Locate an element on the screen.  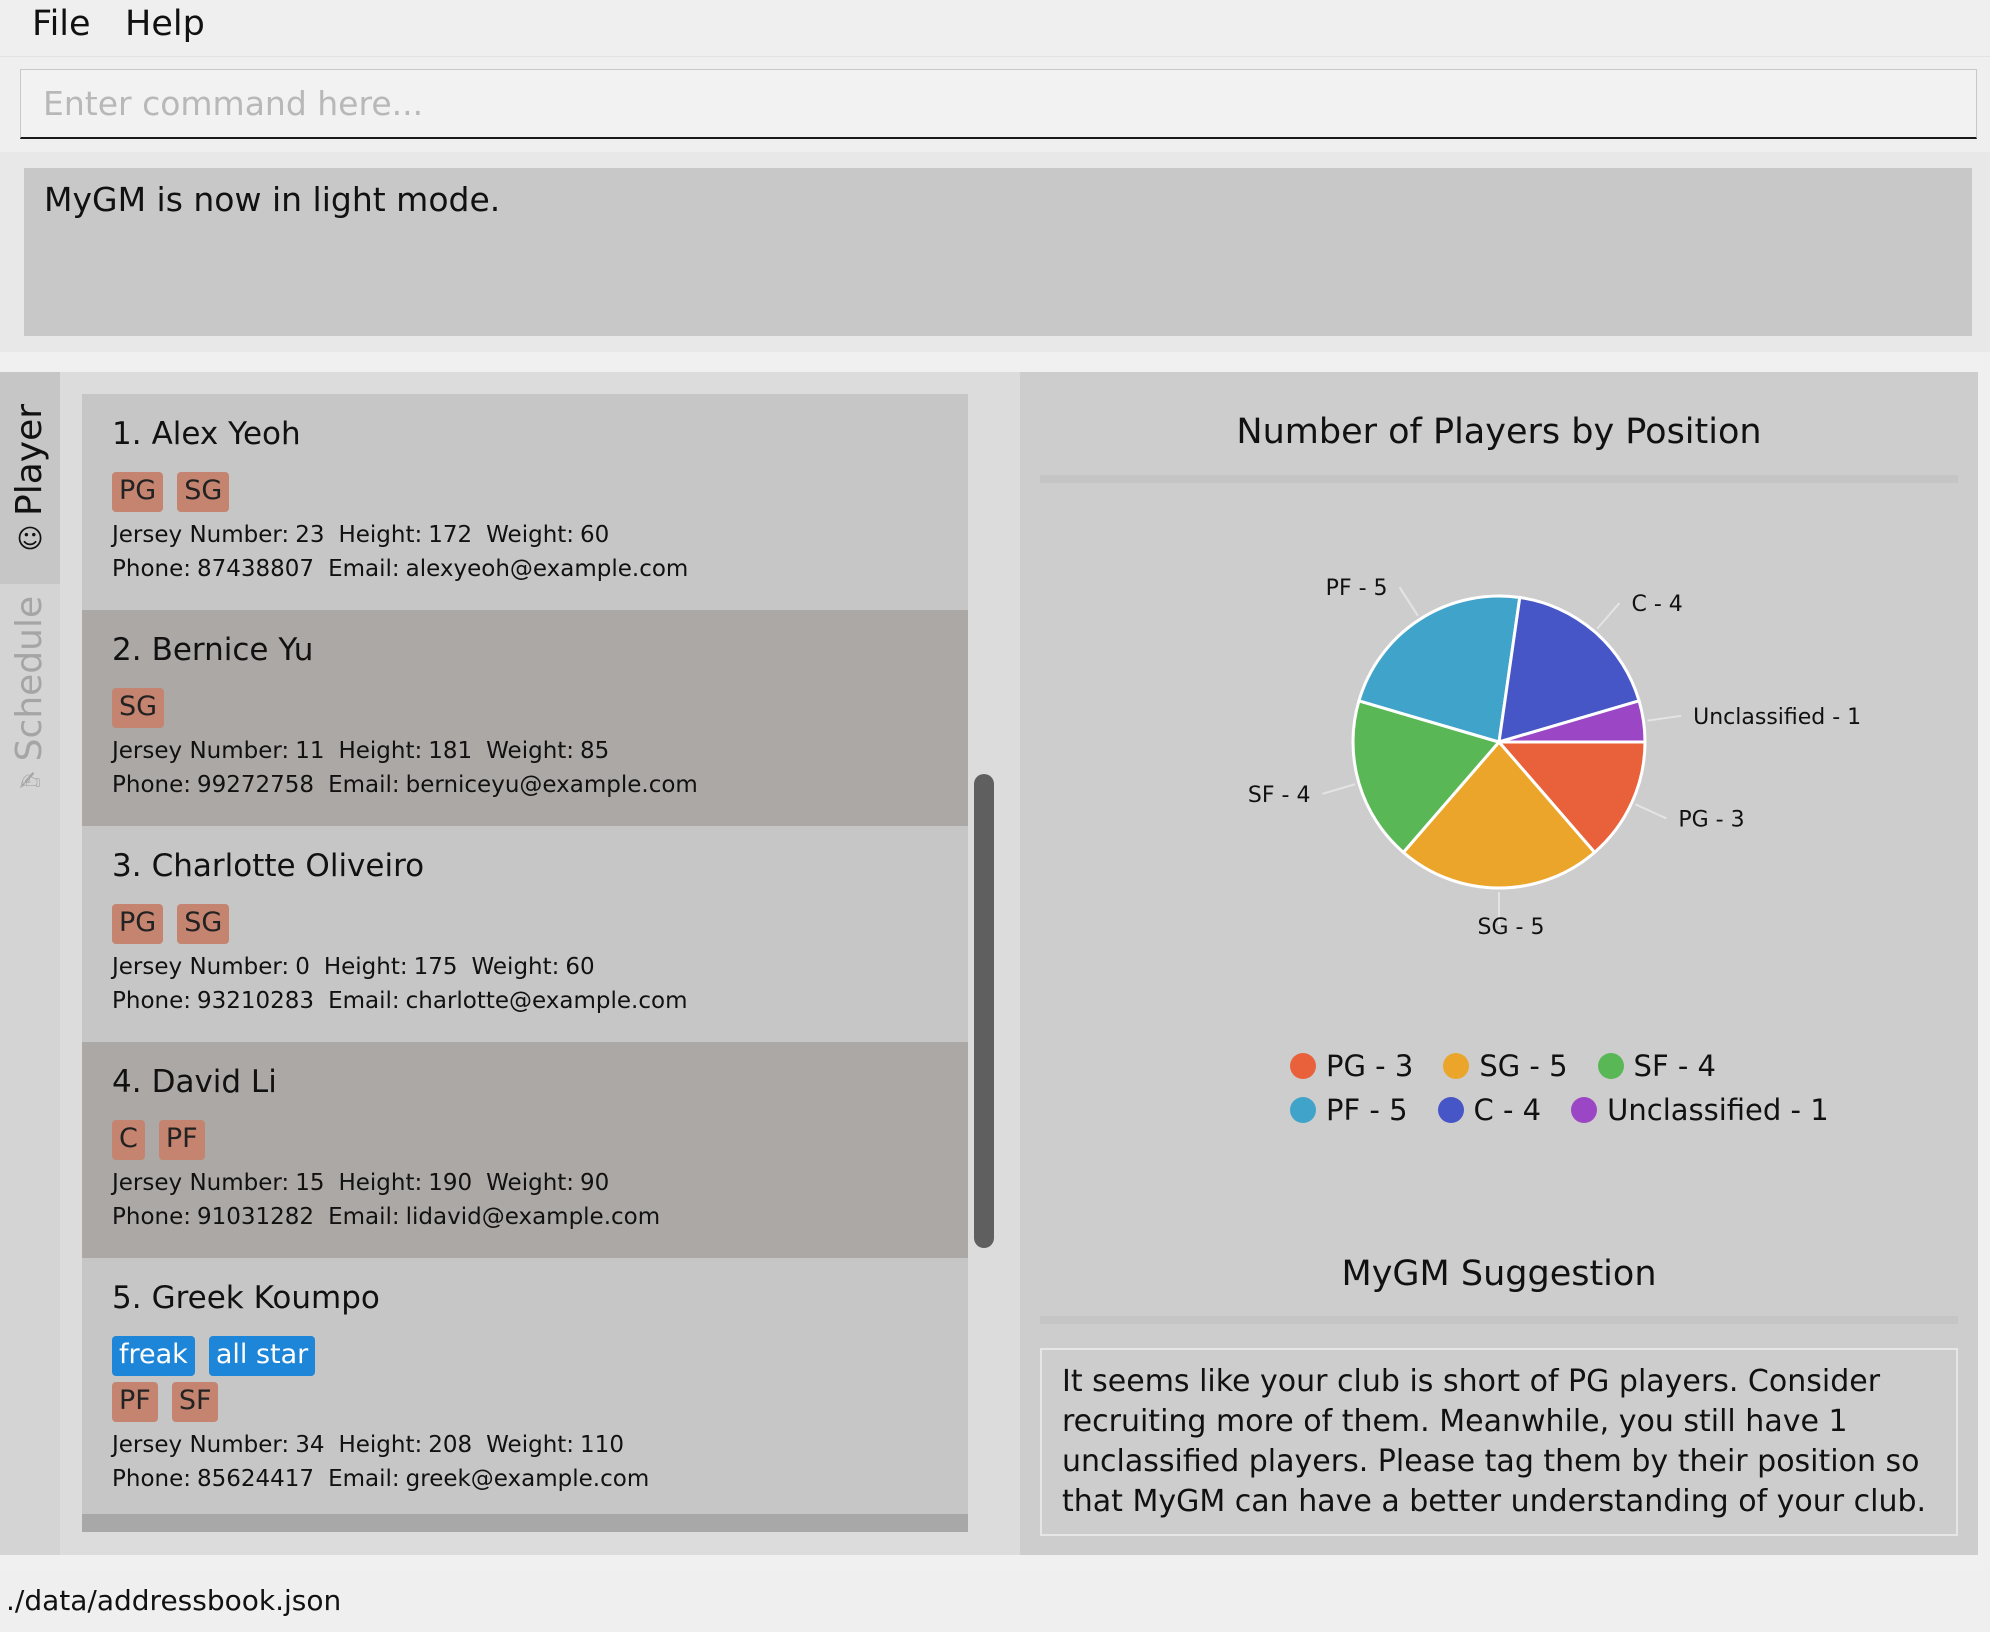
jersey-number: Jersey Number: 15 is located at coordinates (218, 1183).